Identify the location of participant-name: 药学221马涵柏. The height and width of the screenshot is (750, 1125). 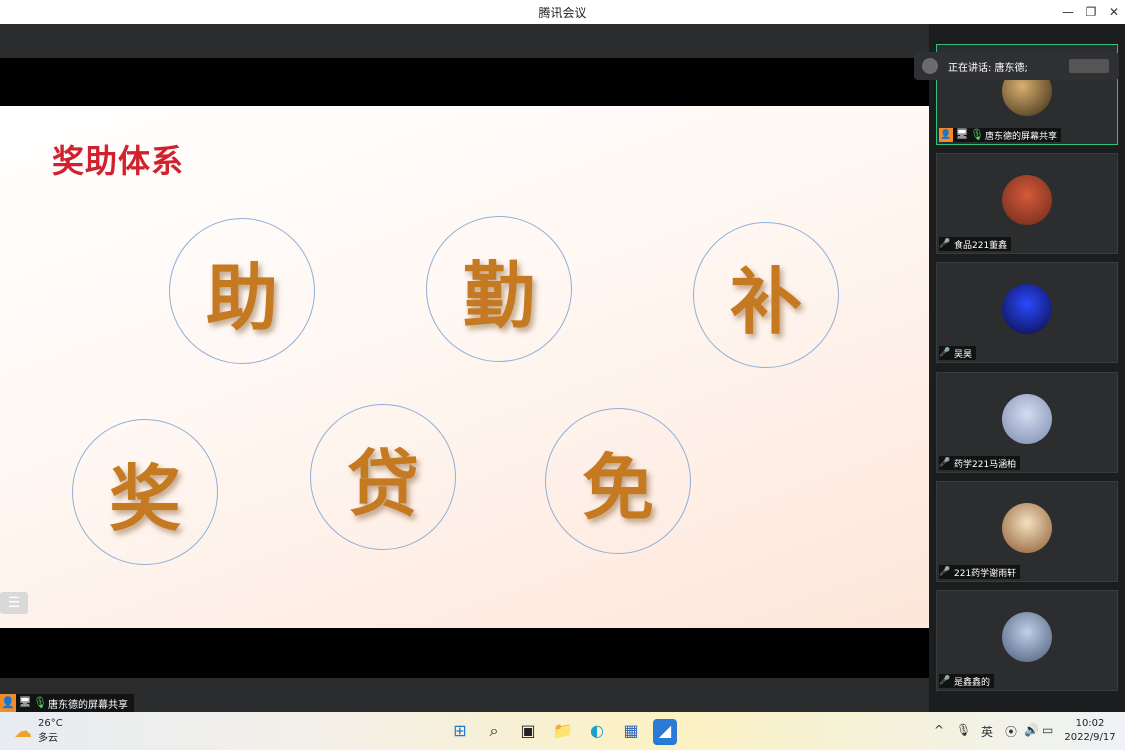
(985, 464).